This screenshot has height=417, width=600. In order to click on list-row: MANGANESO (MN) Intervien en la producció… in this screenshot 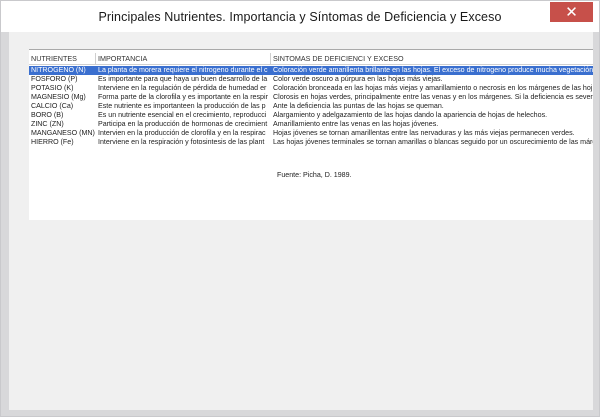, I will do `click(311, 133)`.